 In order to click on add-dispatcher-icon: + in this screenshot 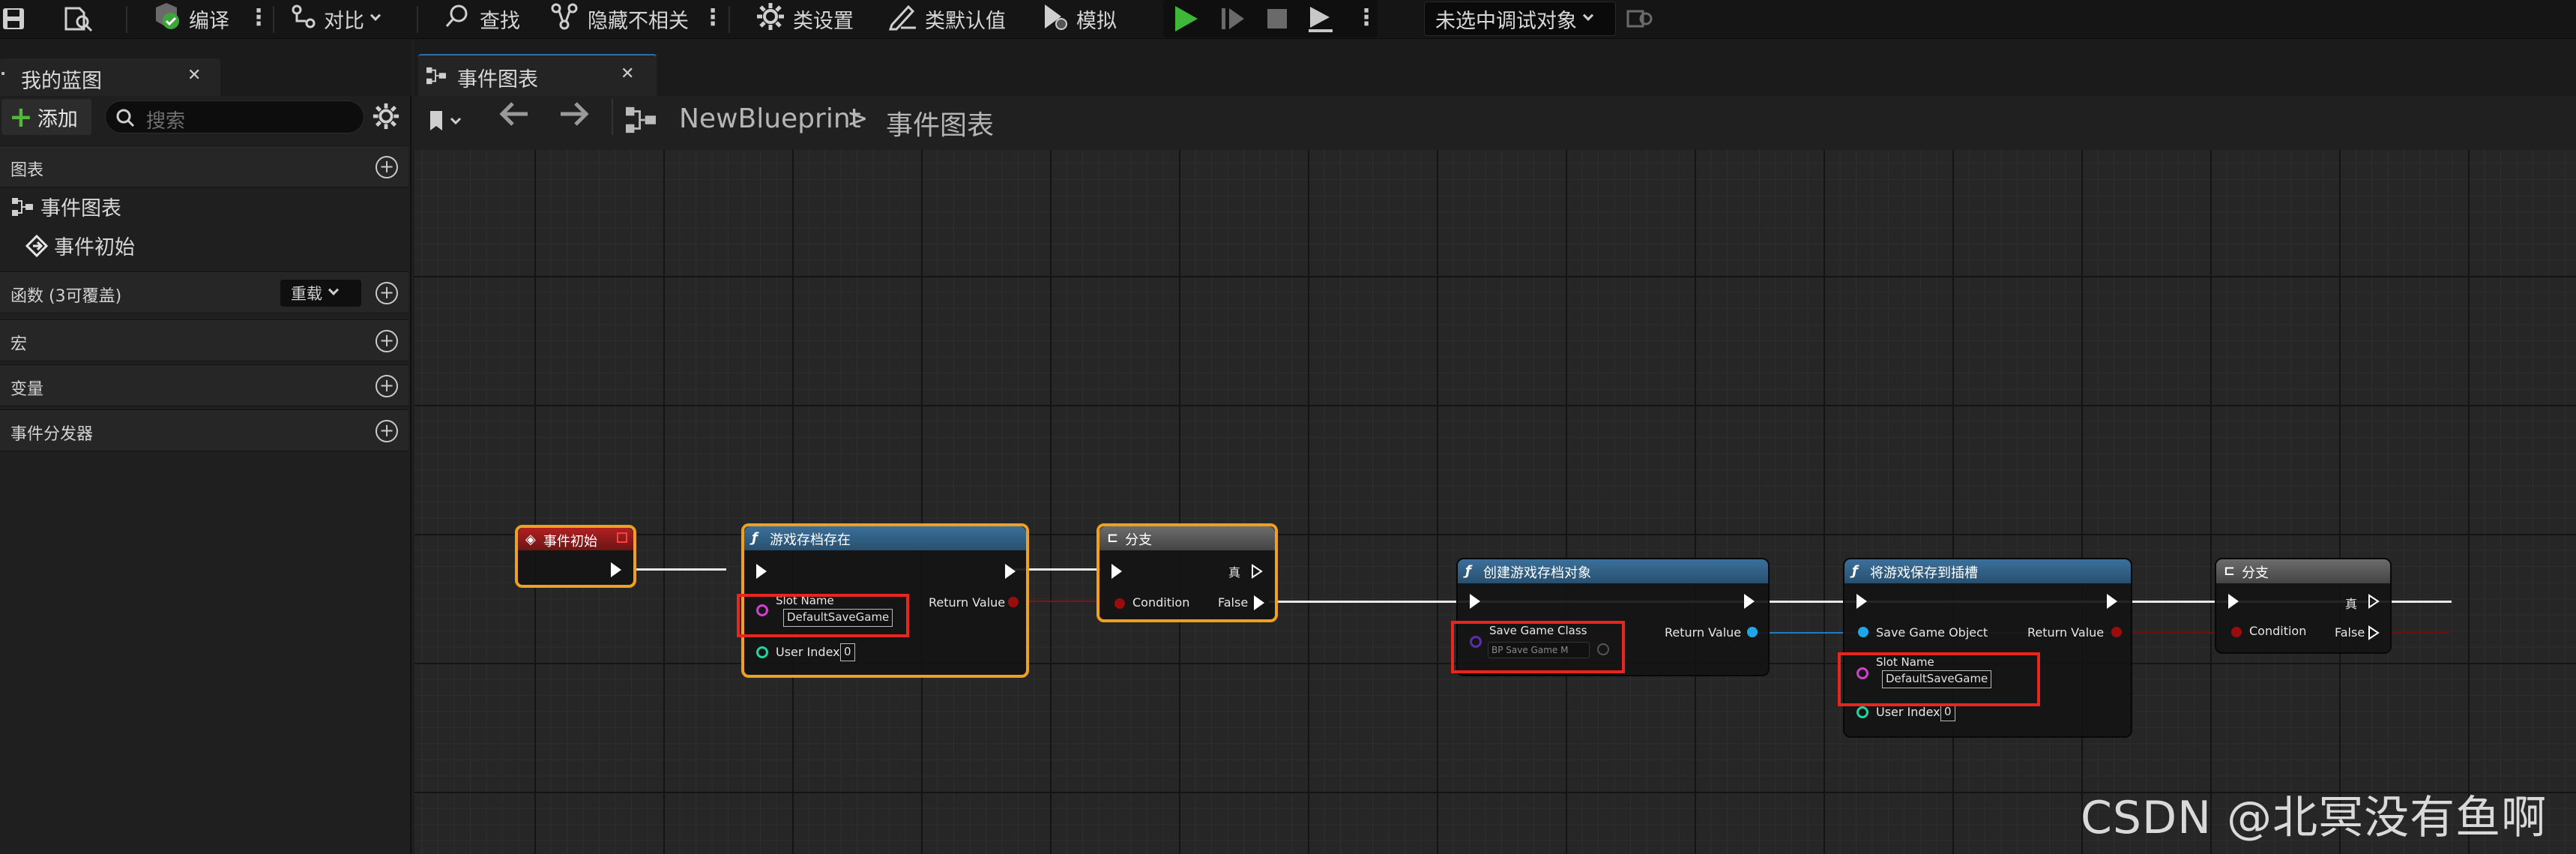, I will do `click(386, 431)`.